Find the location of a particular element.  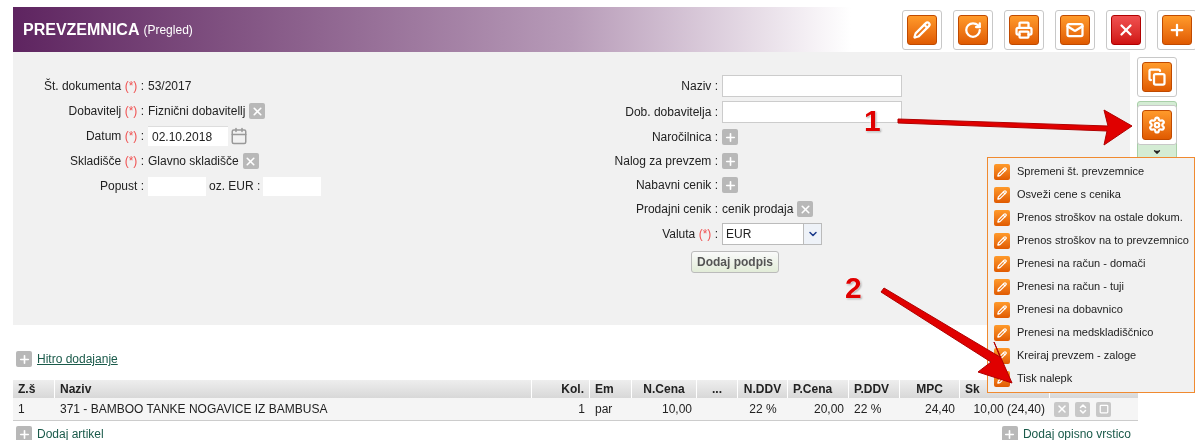

copy-icon is located at coordinates (1157, 77).